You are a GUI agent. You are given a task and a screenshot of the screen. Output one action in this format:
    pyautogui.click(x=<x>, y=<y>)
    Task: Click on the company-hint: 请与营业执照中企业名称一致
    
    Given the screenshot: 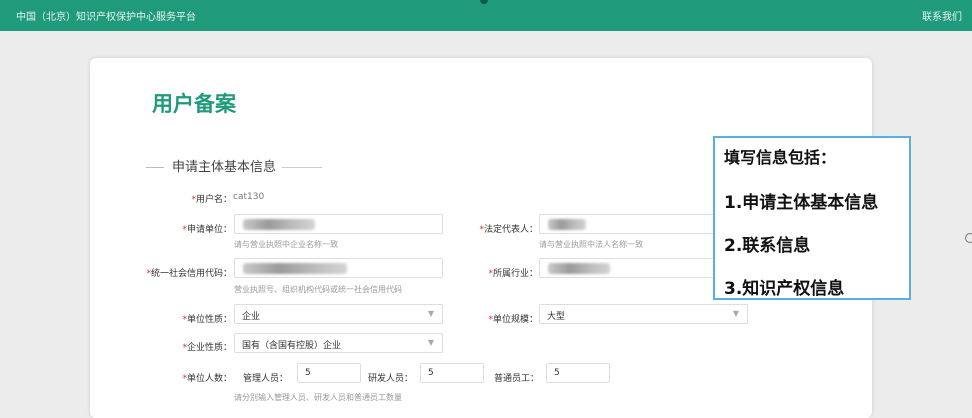 What is the action you would take?
    pyautogui.click(x=286, y=244)
    